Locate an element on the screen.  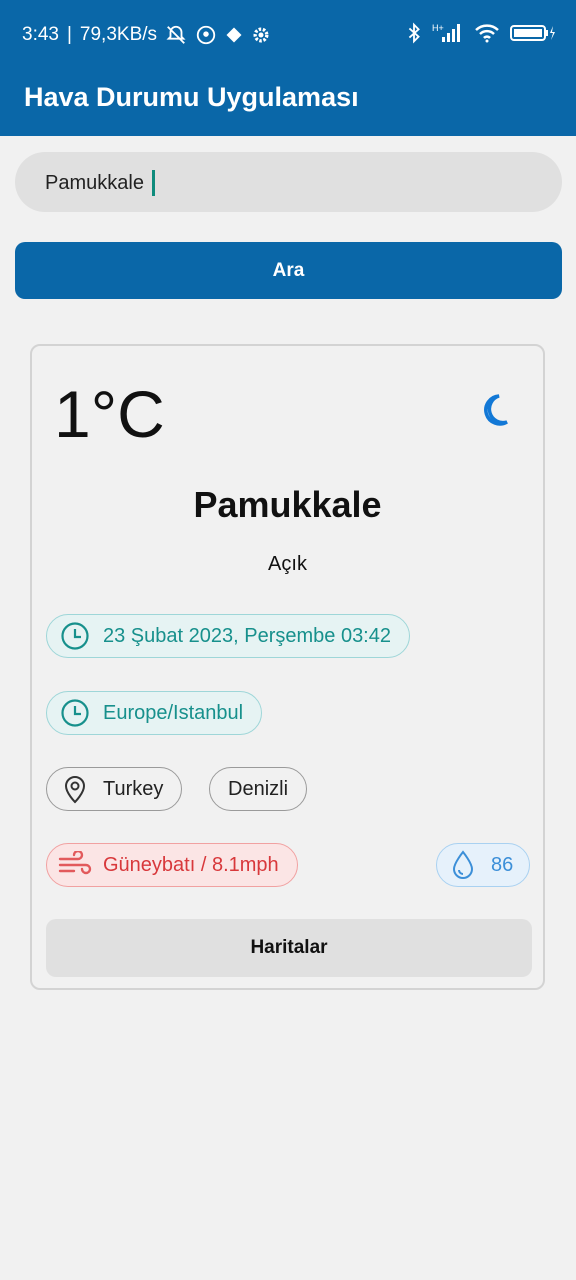
timezone-chip: Europe/Istanbul is located at coordinates (154, 713).